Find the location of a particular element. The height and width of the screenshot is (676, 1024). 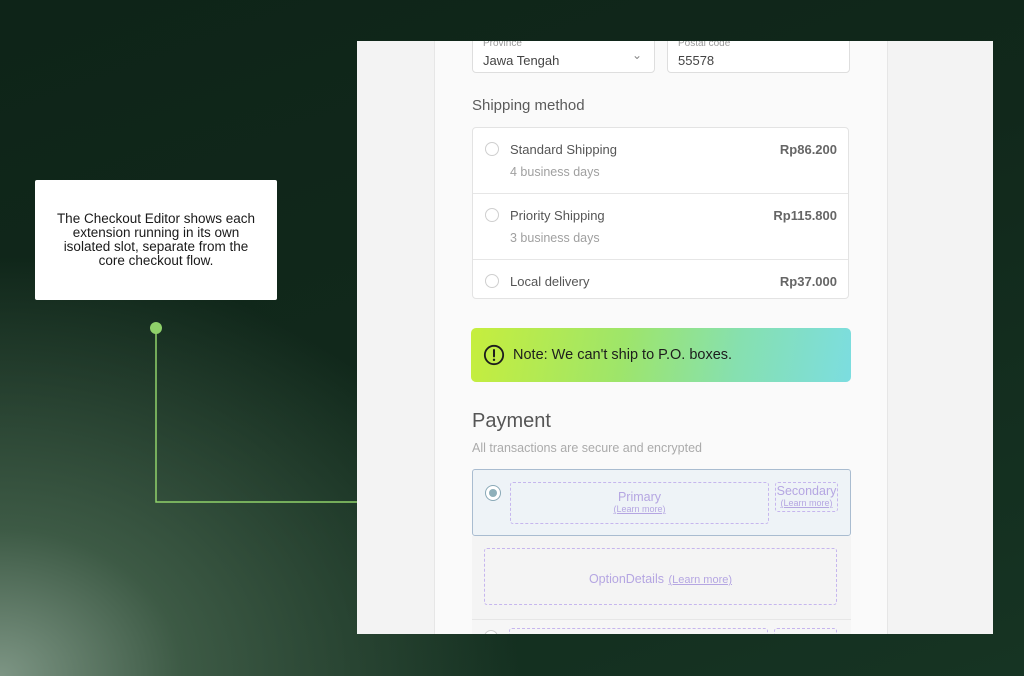

primary-slot-label: Primary is located at coordinates (639, 497).